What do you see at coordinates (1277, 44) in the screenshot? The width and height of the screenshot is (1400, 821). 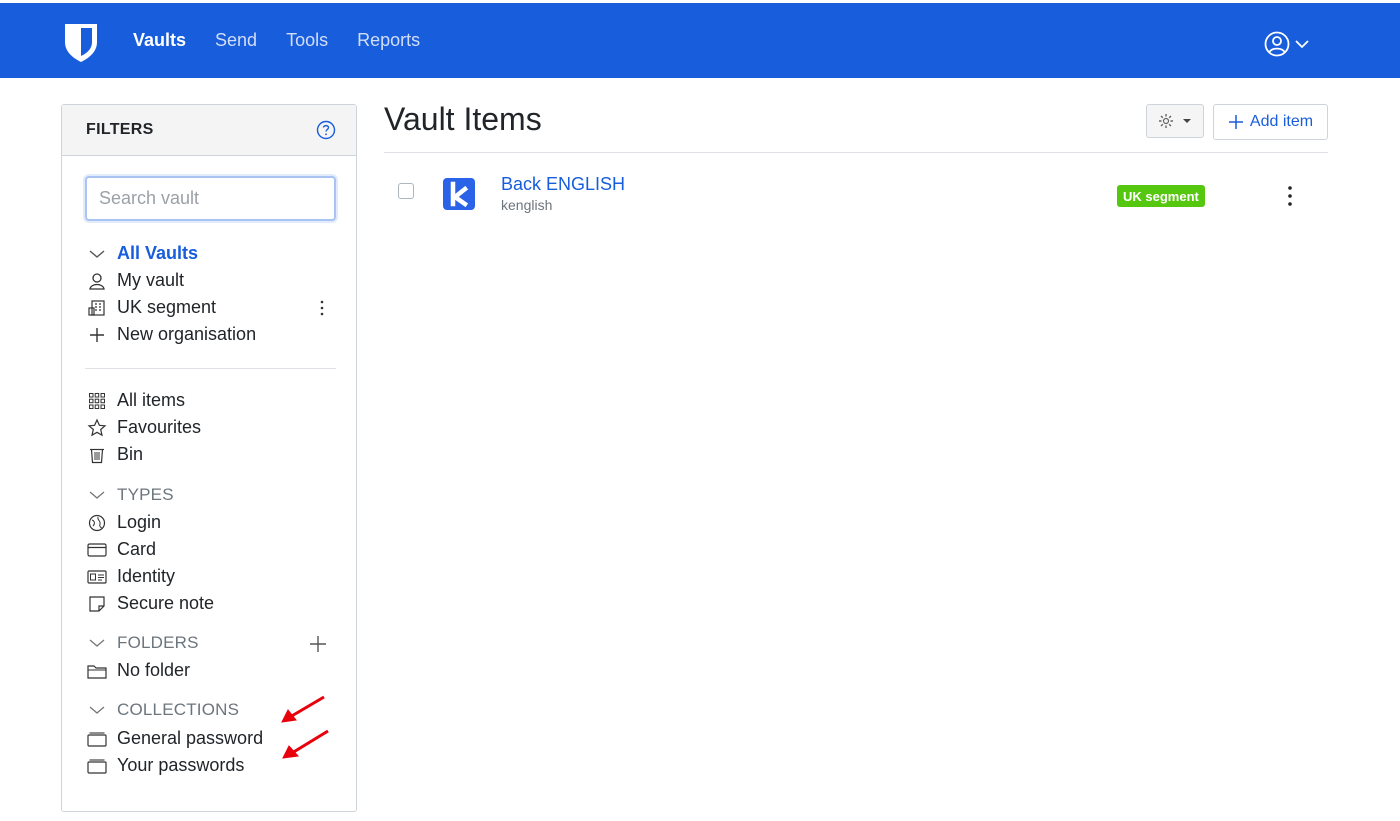 I see `user-circle-icon` at bounding box center [1277, 44].